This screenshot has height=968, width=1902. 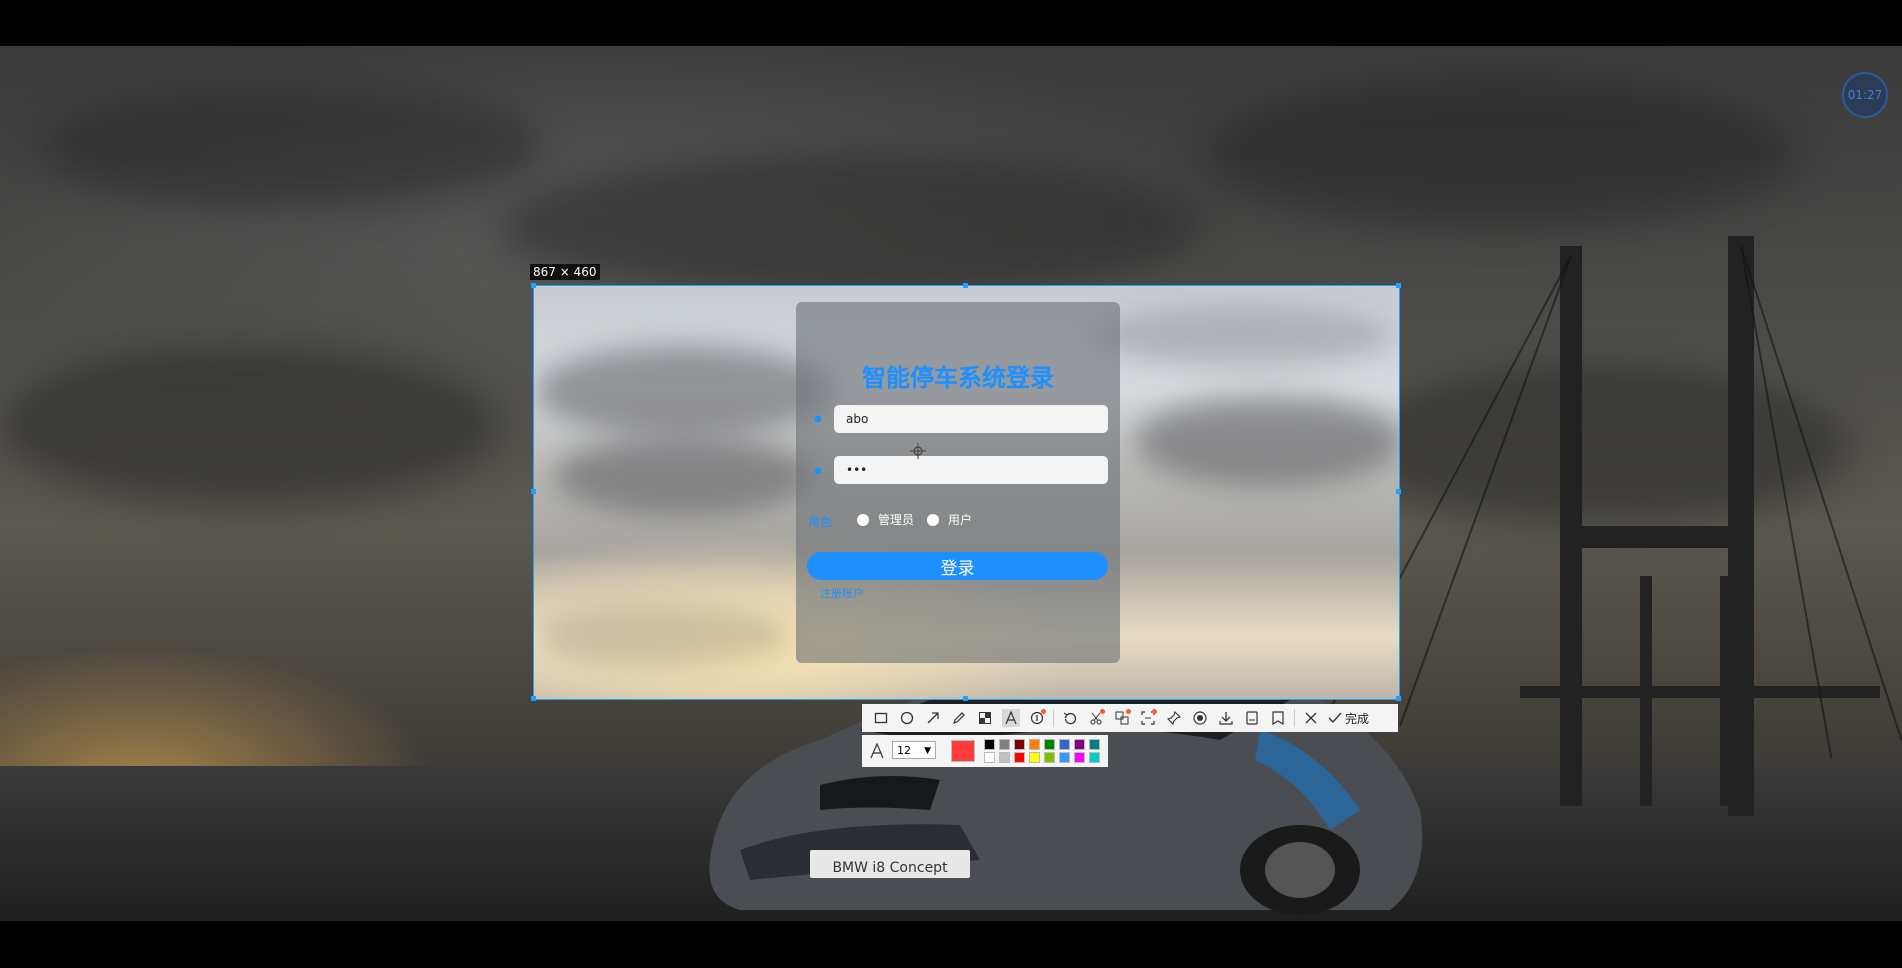 What do you see at coordinates (951, 23) in the screenshot?
I see `top-black-bar` at bounding box center [951, 23].